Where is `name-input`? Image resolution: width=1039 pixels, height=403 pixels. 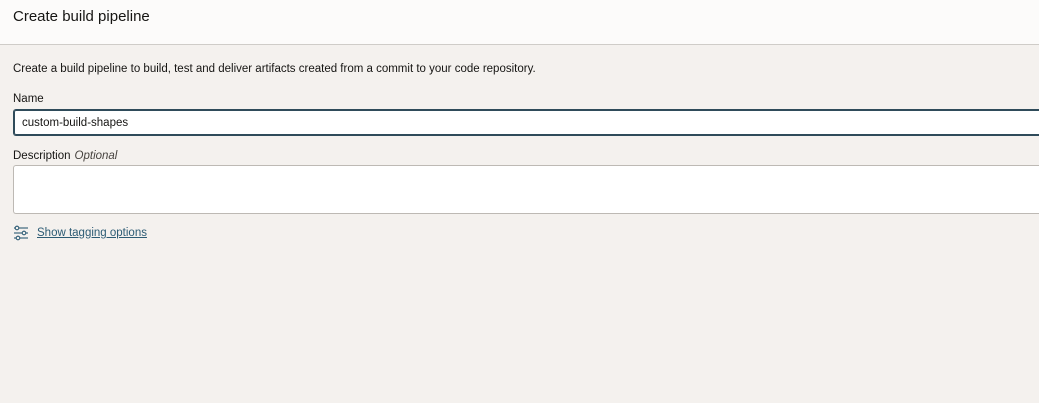 name-input is located at coordinates (526, 122).